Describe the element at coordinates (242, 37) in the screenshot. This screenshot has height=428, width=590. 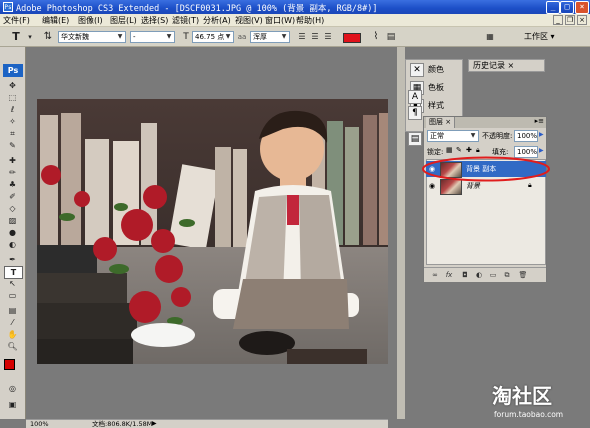
I see `antialias-icon: aa` at that location.